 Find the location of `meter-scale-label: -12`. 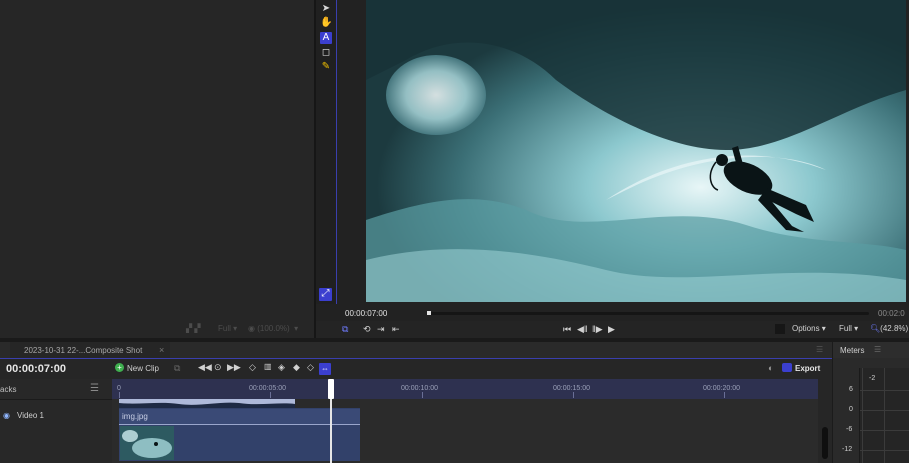

meter-scale-label: -12 is located at coordinates (847, 449).